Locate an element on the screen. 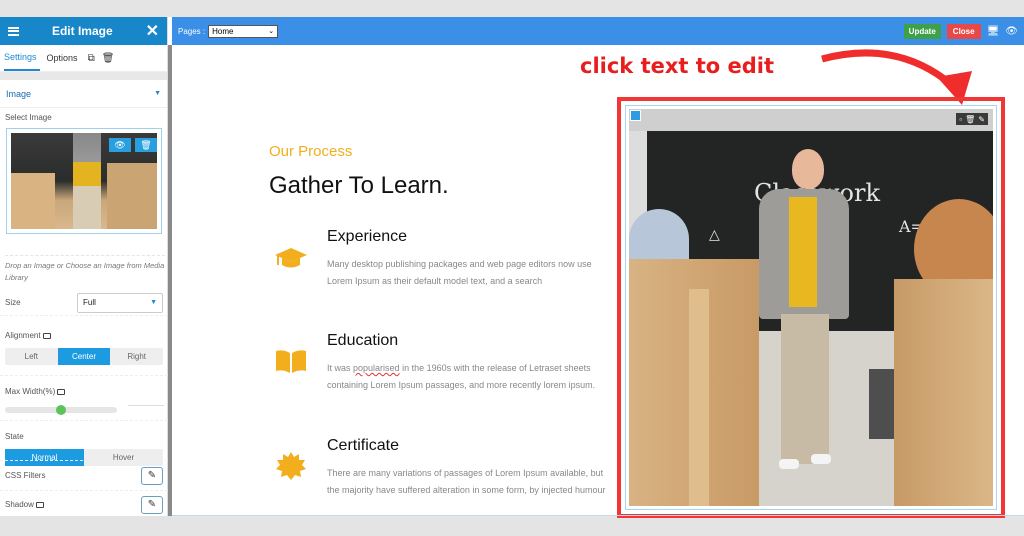 This screenshot has height=536, width=1024. select-image-label: Select Image is located at coordinates (28, 117).